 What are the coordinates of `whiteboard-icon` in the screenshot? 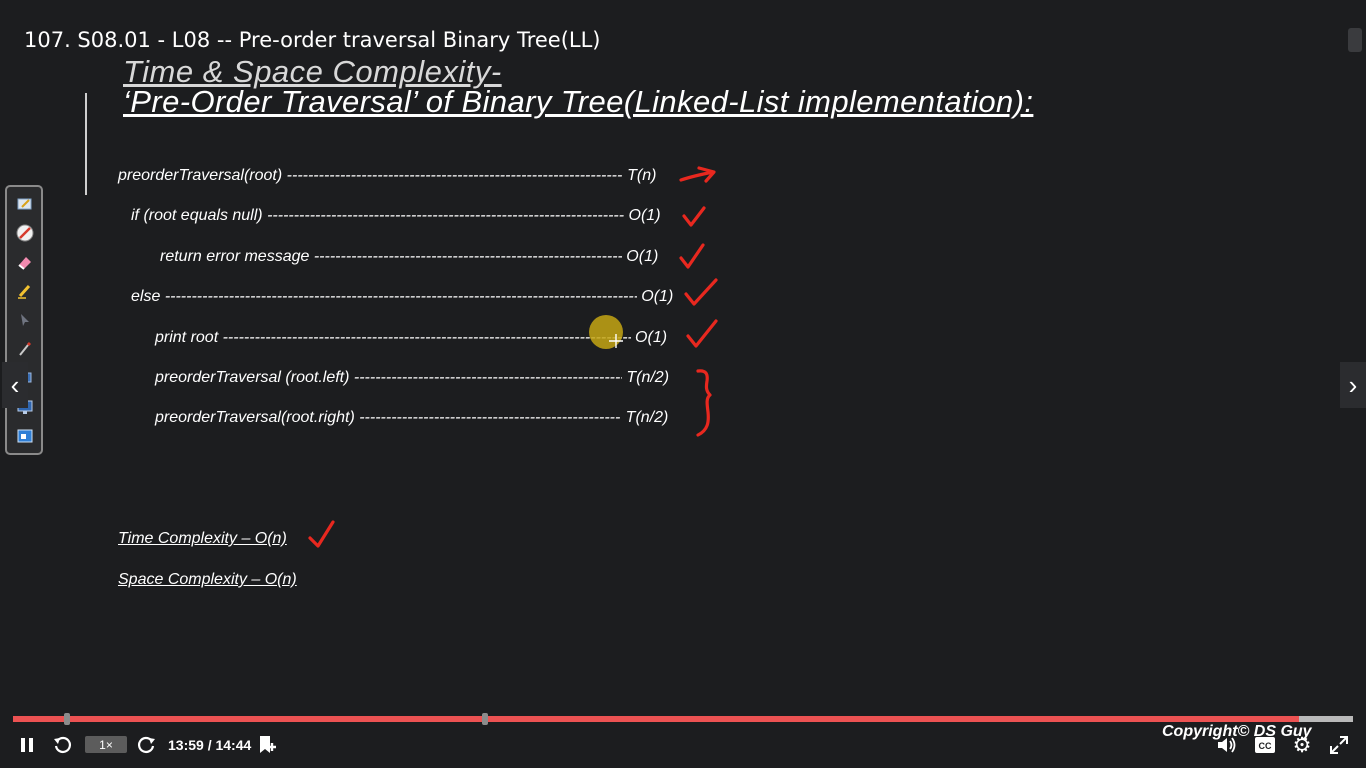 It's located at (25, 204).